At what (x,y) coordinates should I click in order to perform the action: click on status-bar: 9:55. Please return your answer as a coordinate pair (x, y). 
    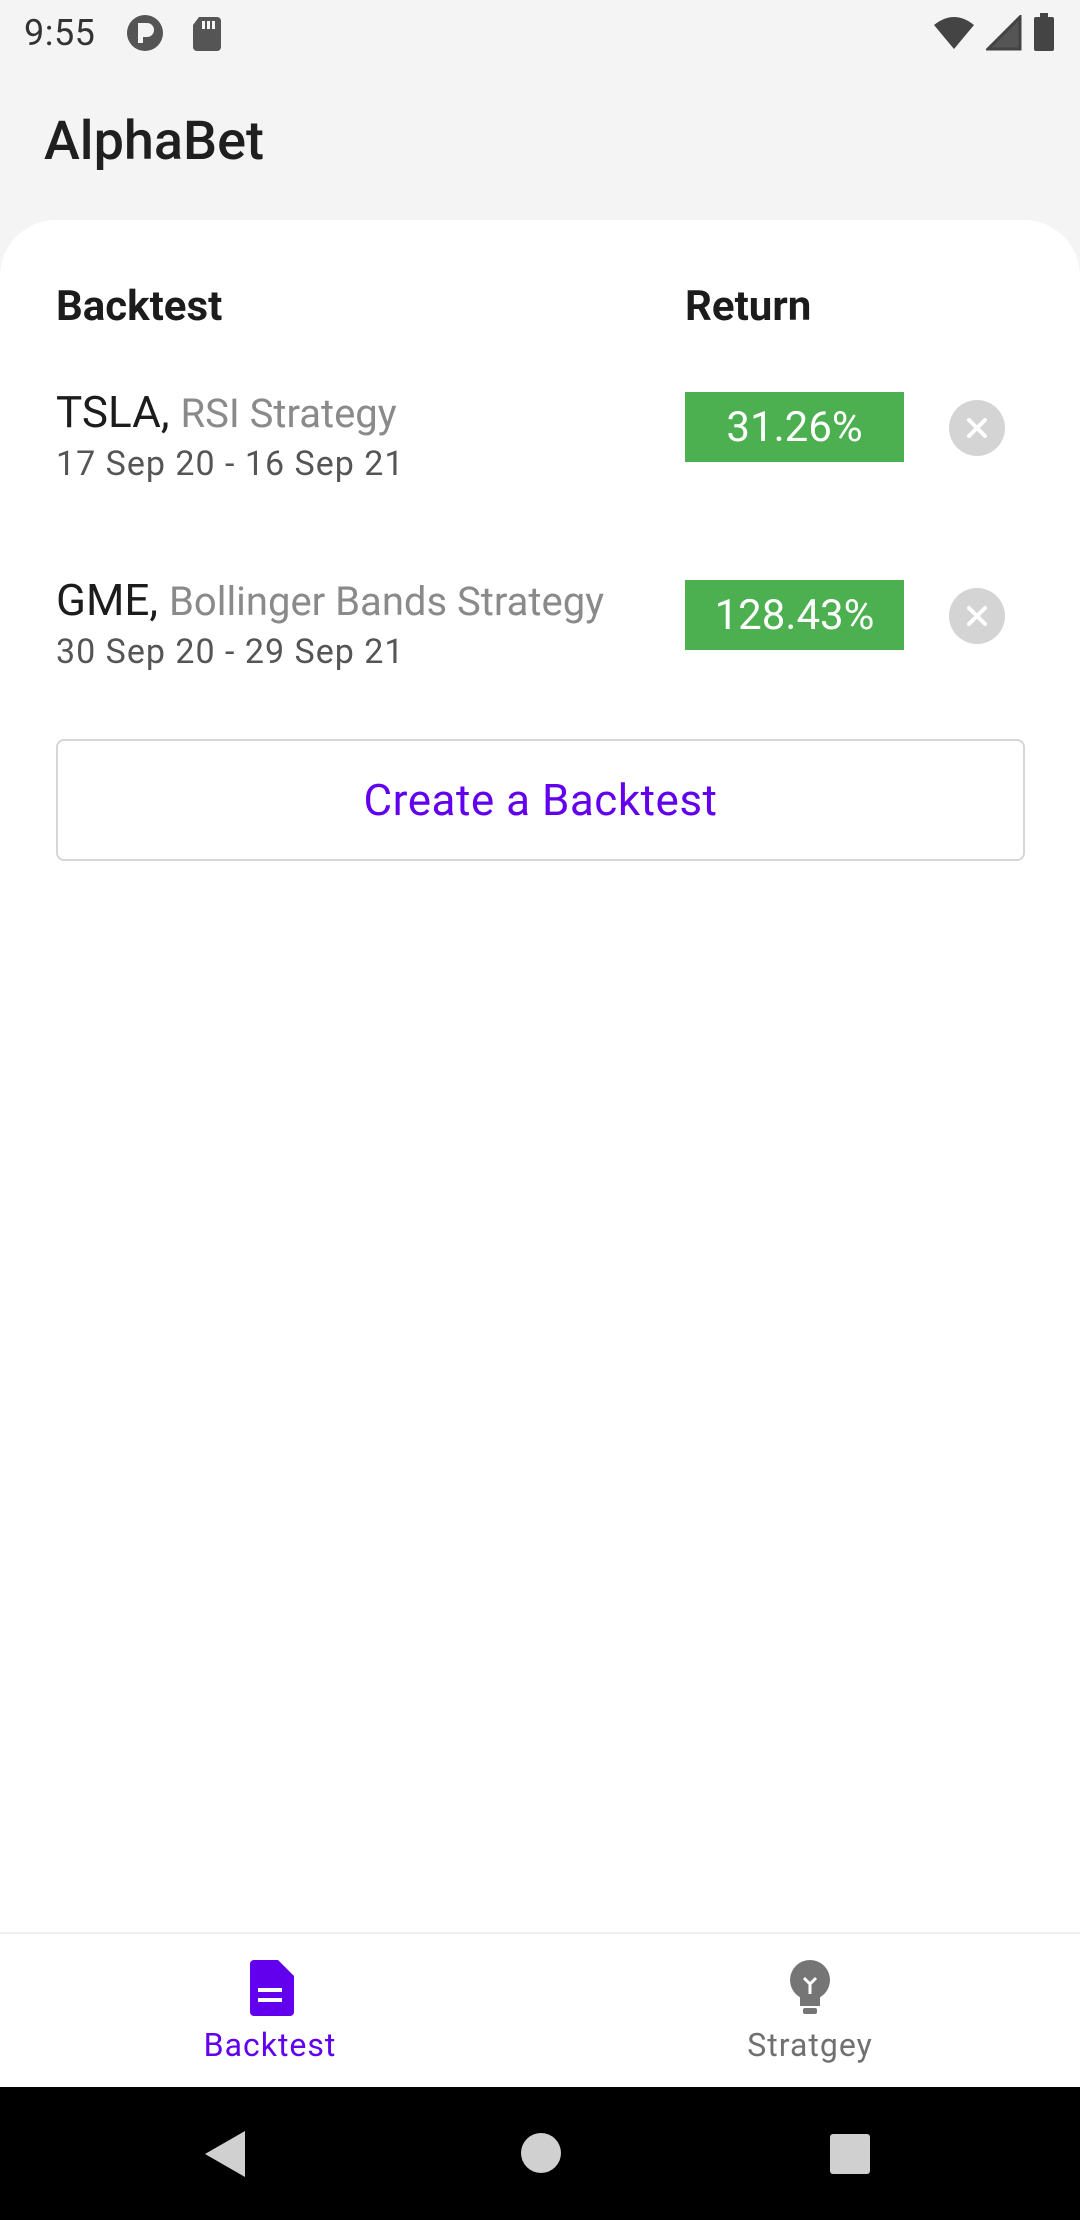
    Looking at the image, I should click on (540, 33).